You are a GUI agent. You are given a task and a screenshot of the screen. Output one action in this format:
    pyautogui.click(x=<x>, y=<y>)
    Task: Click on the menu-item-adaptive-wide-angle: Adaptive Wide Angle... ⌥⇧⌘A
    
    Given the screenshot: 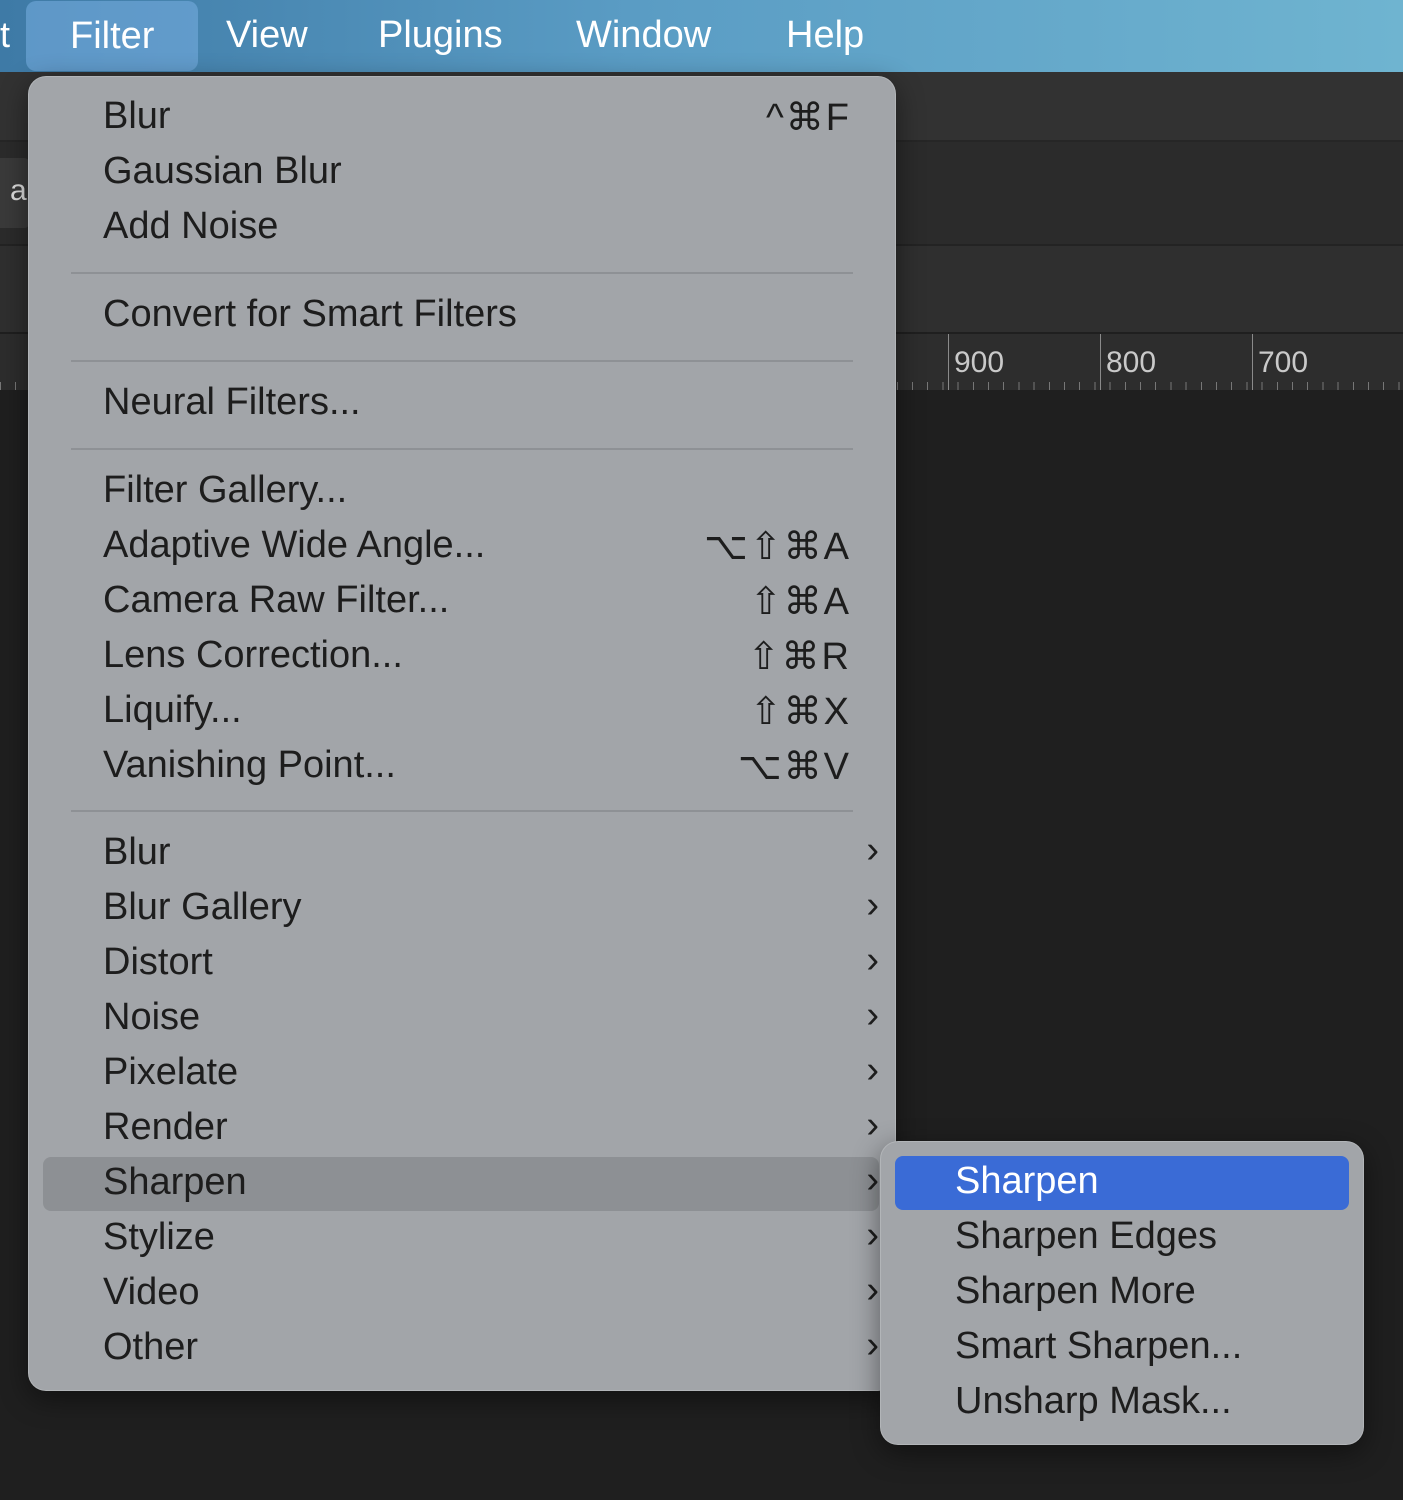 What is the action you would take?
    pyautogui.click(x=461, y=547)
    